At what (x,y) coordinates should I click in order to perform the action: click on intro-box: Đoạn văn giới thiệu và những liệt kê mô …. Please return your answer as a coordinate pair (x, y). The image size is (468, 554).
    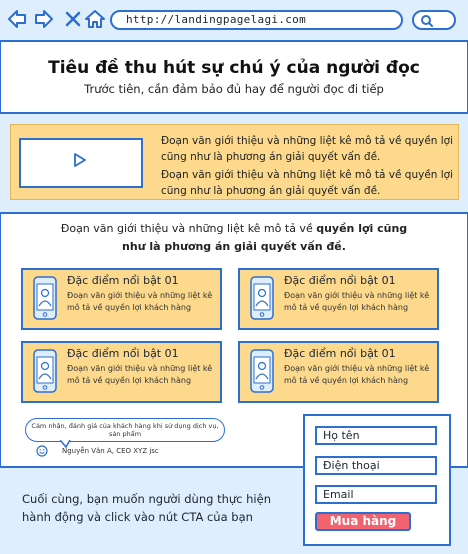
    Looking at the image, I should click on (234, 162).